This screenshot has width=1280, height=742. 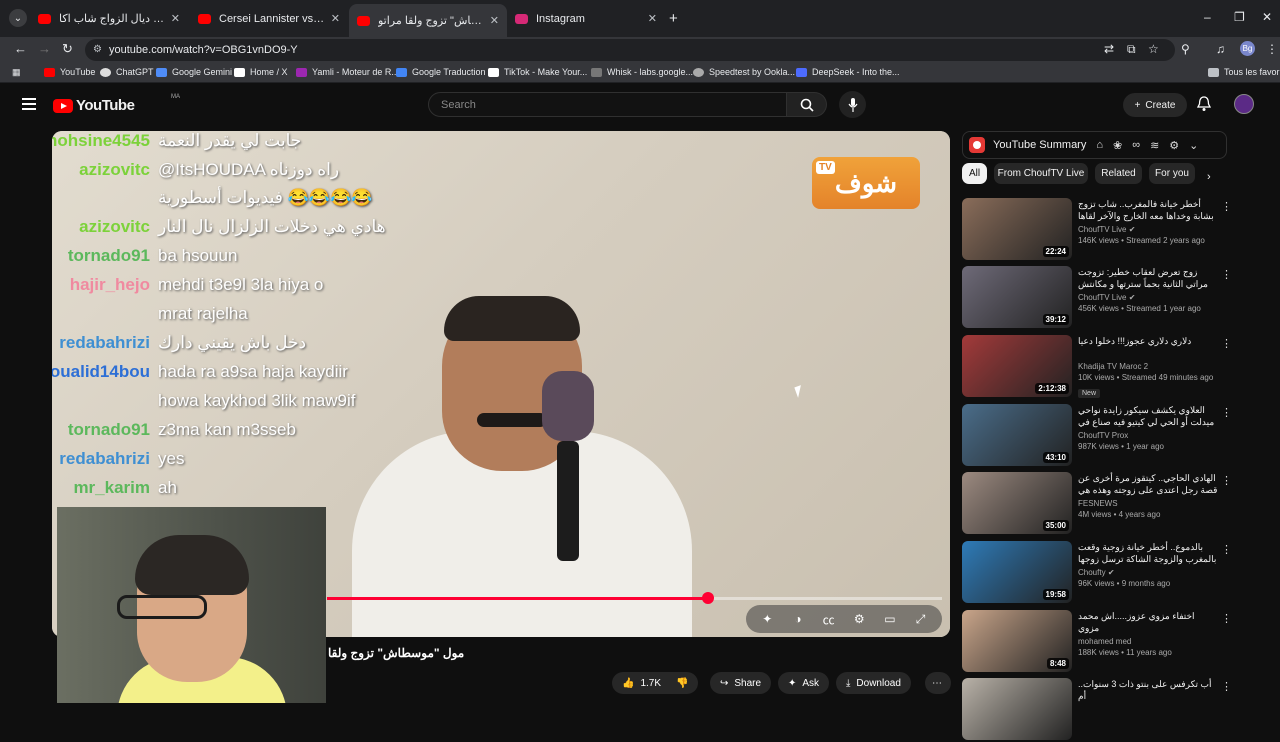 I want to click on miniplayer-icon: ▭, so click(x=890, y=619).